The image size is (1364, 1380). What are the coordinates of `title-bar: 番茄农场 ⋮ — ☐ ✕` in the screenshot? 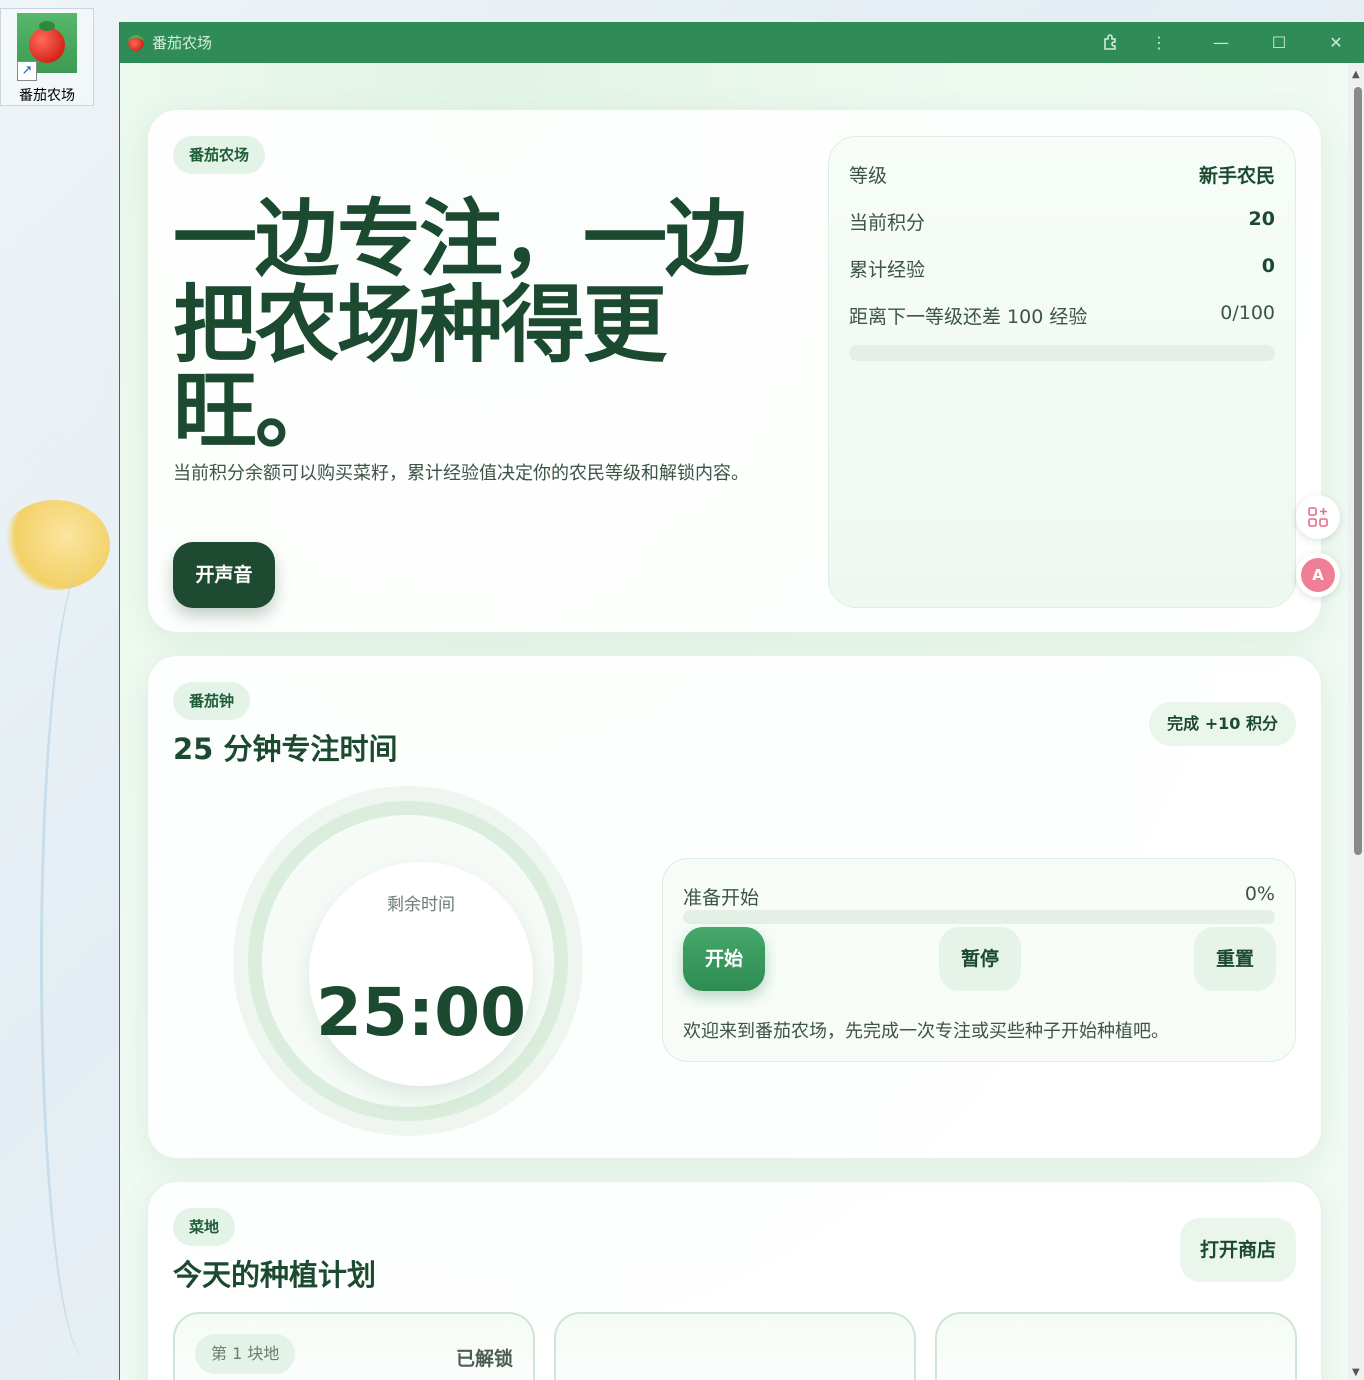 It's located at (742, 42).